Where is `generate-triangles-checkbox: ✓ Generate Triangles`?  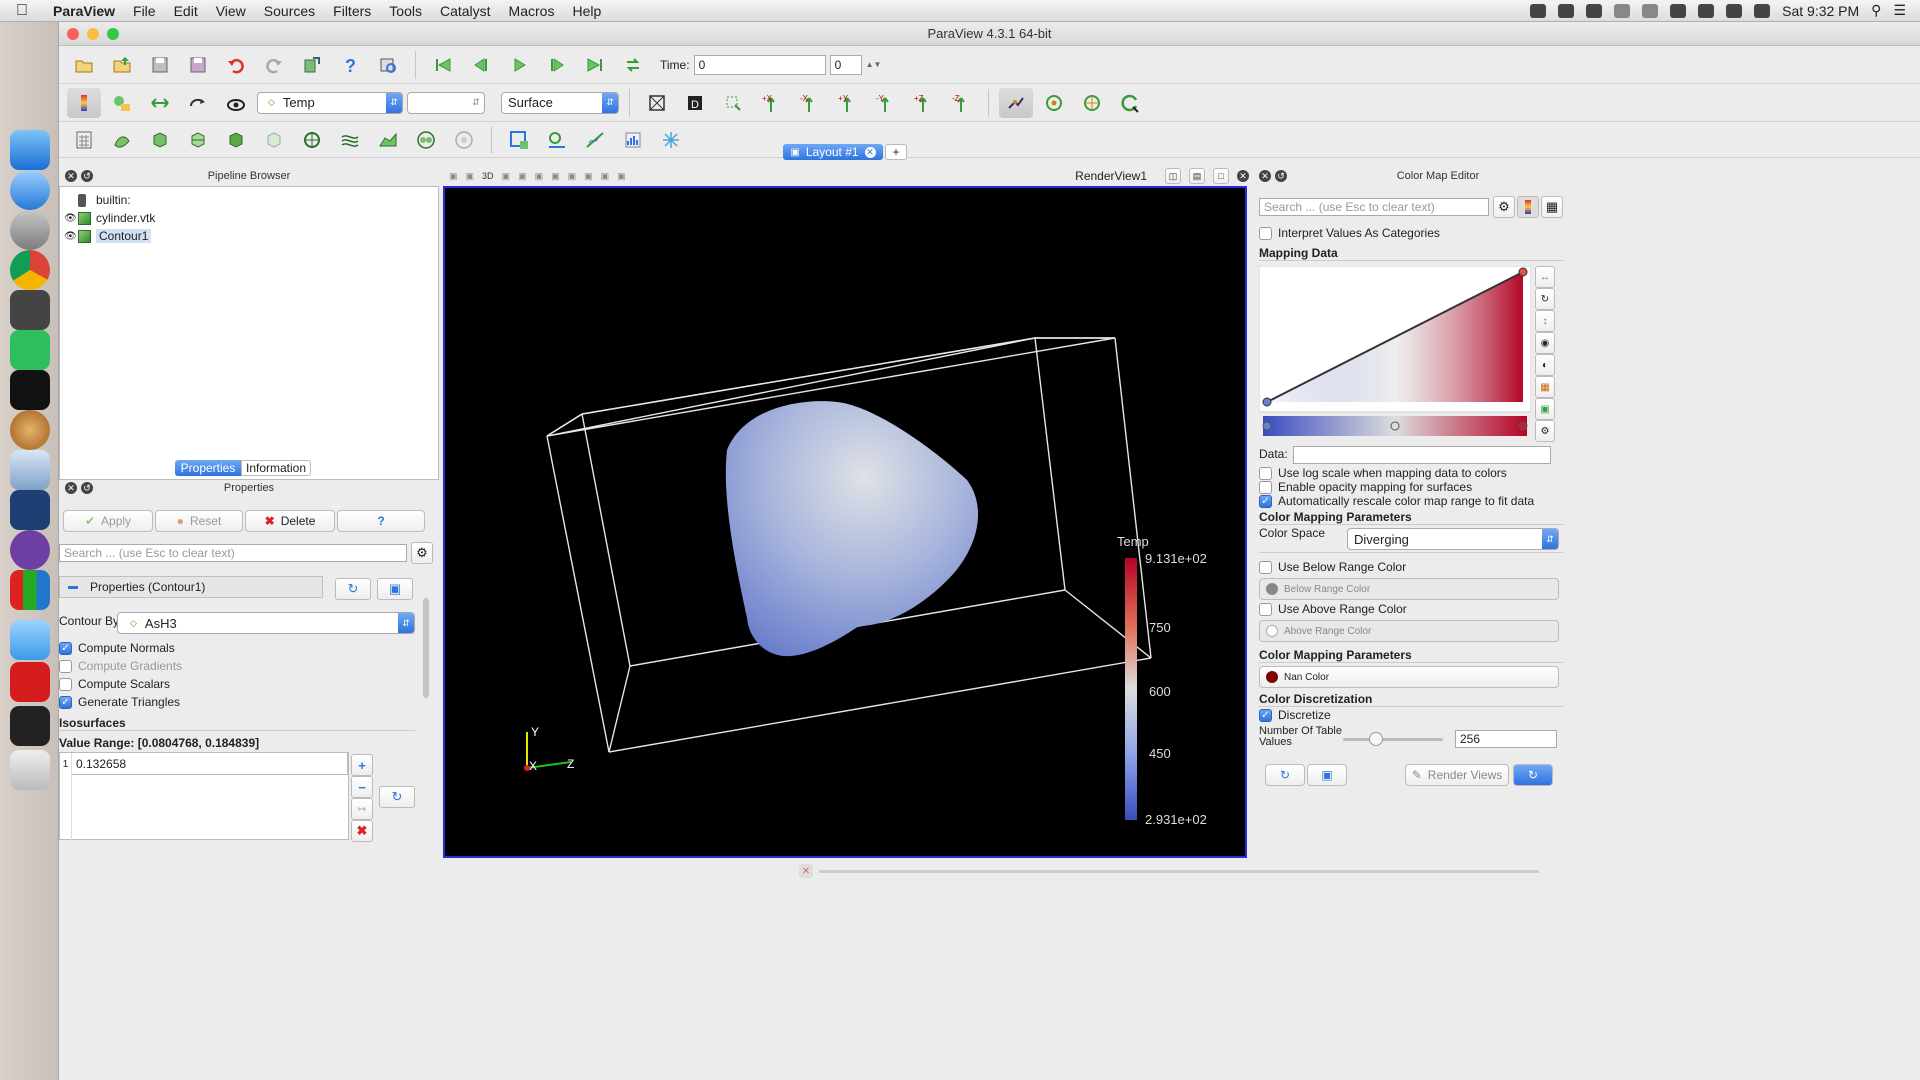
generate-triangles-checkbox: ✓ Generate Triangles is located at coordinates (119, 702).